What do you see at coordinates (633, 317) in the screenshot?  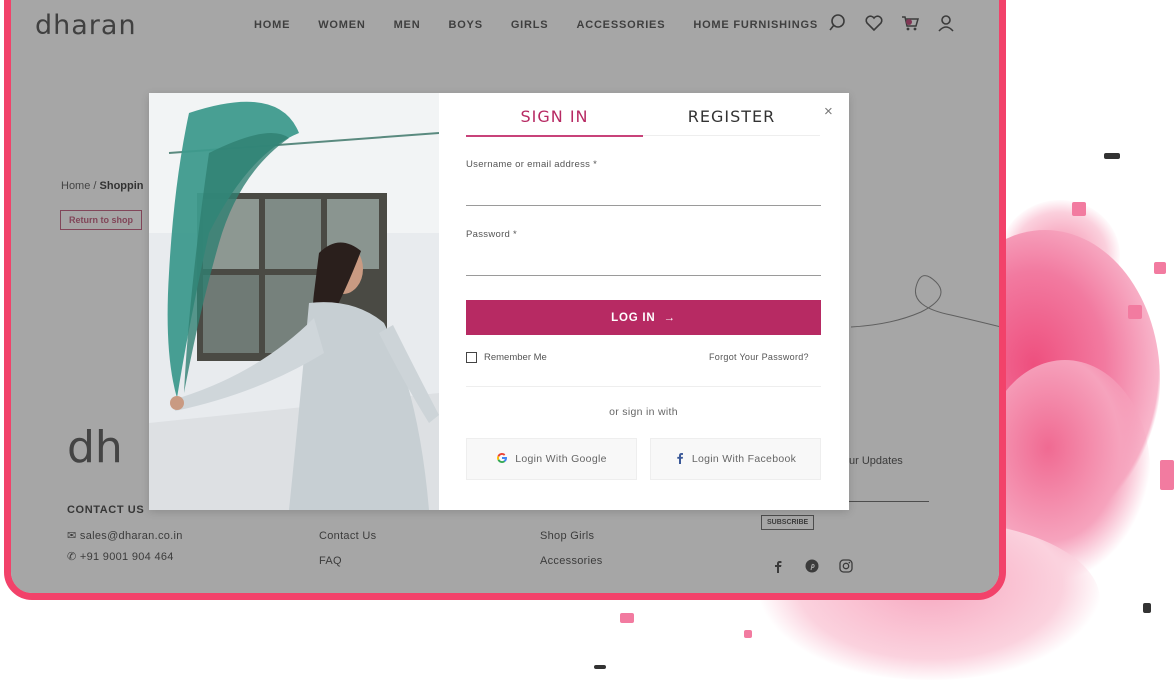 I see `log-in-label: LOG IN` at bounding box center [633, 317].